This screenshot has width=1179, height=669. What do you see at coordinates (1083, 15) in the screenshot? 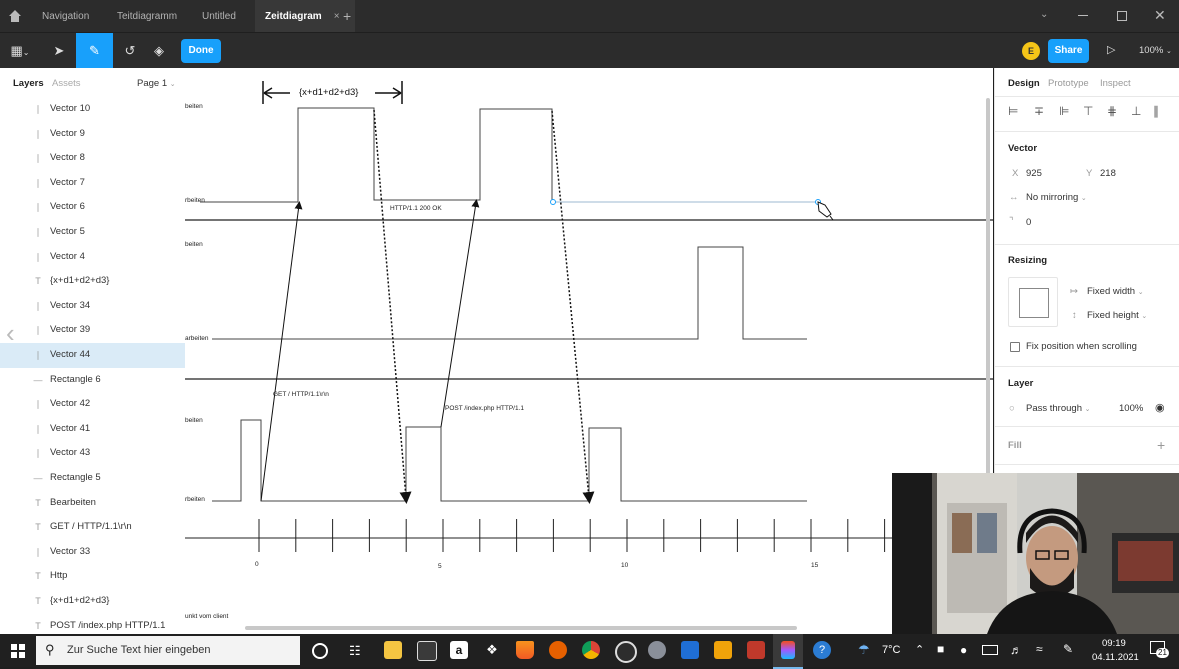
I see `minimize-icon` at bounding box center [1083, 15].